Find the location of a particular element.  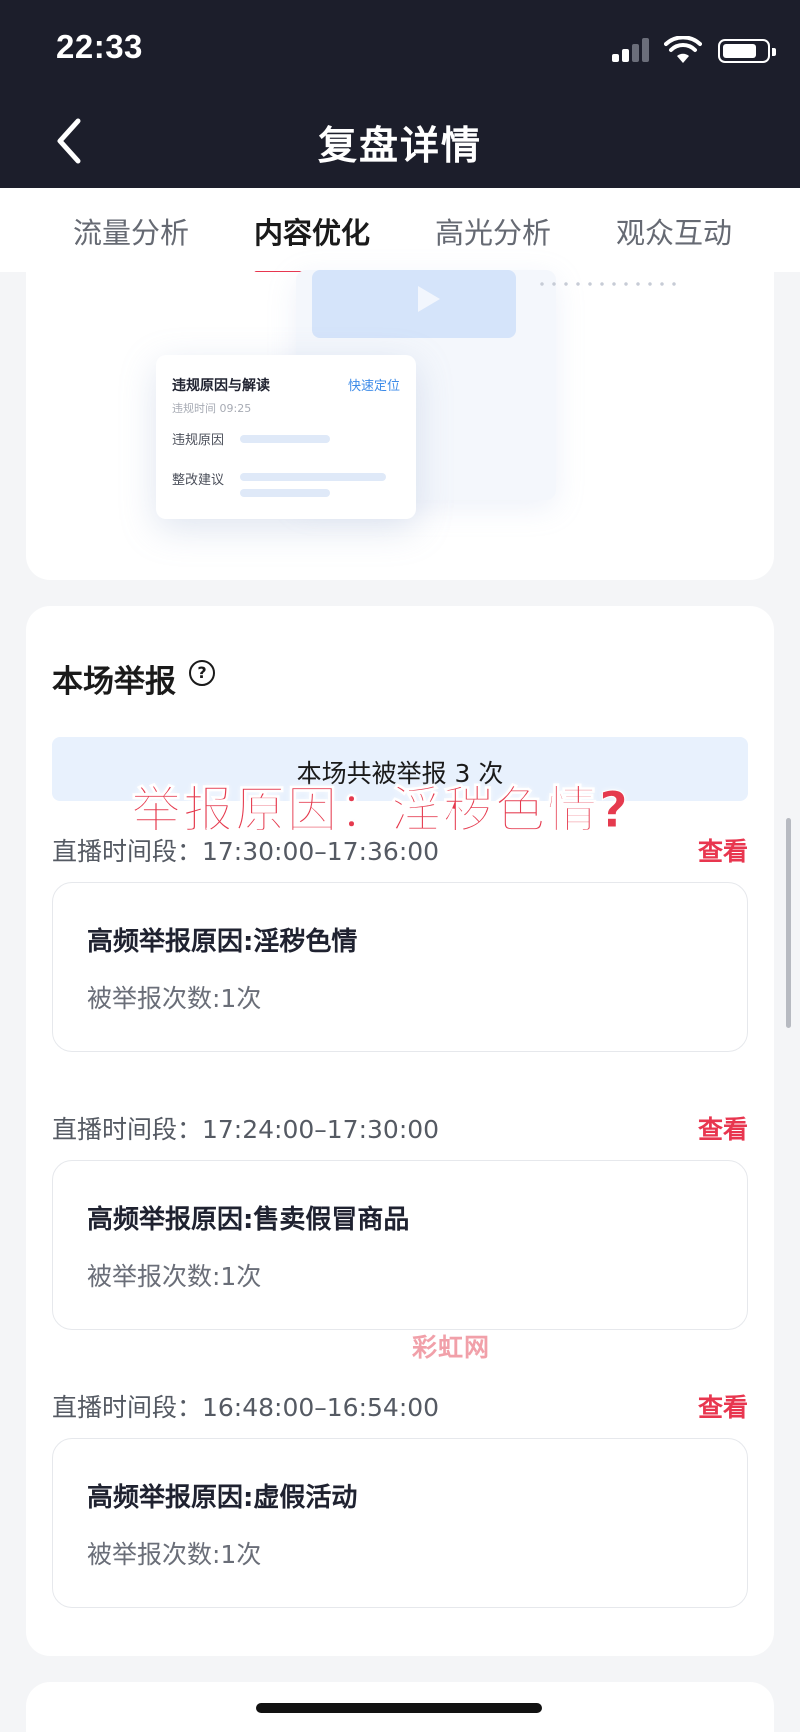

signal-icon is located at coordinates (631, 50).